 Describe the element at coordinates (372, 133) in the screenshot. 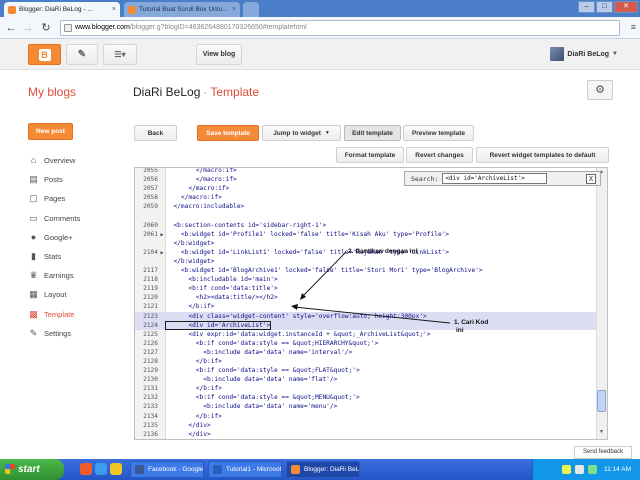

I see `edit-template-button: Edit template` at that location.